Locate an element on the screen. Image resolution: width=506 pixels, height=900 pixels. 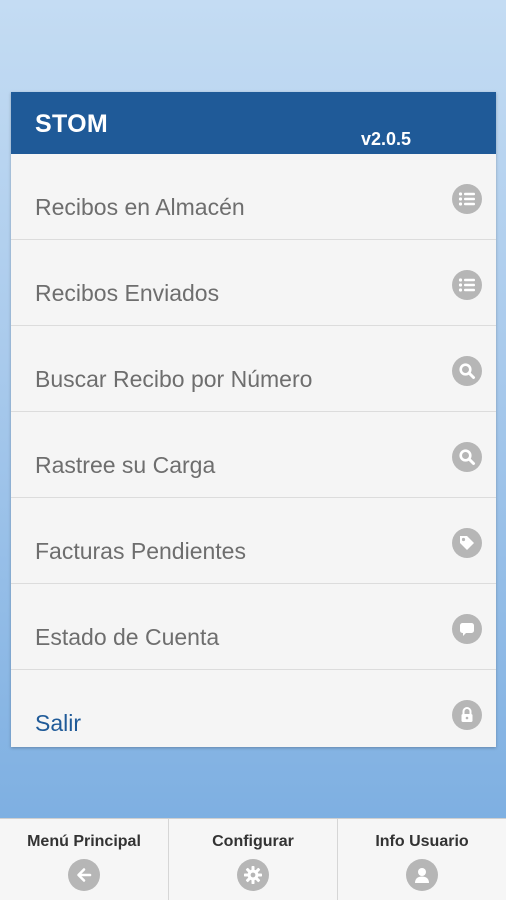
menu-item-facturas-pendientes: Facturas Pendientes is located at coordinates (253, 541).